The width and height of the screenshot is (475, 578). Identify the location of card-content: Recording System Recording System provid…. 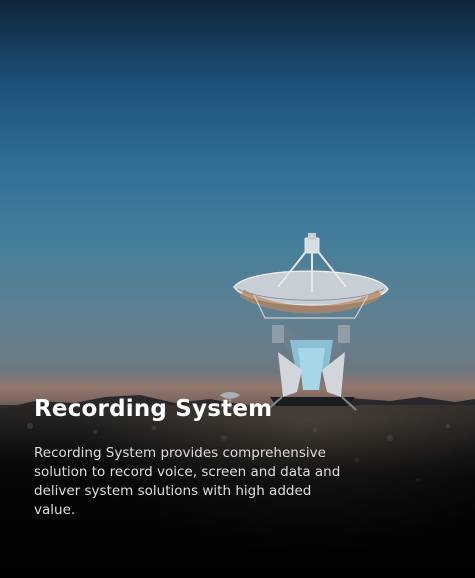
(199, 458).